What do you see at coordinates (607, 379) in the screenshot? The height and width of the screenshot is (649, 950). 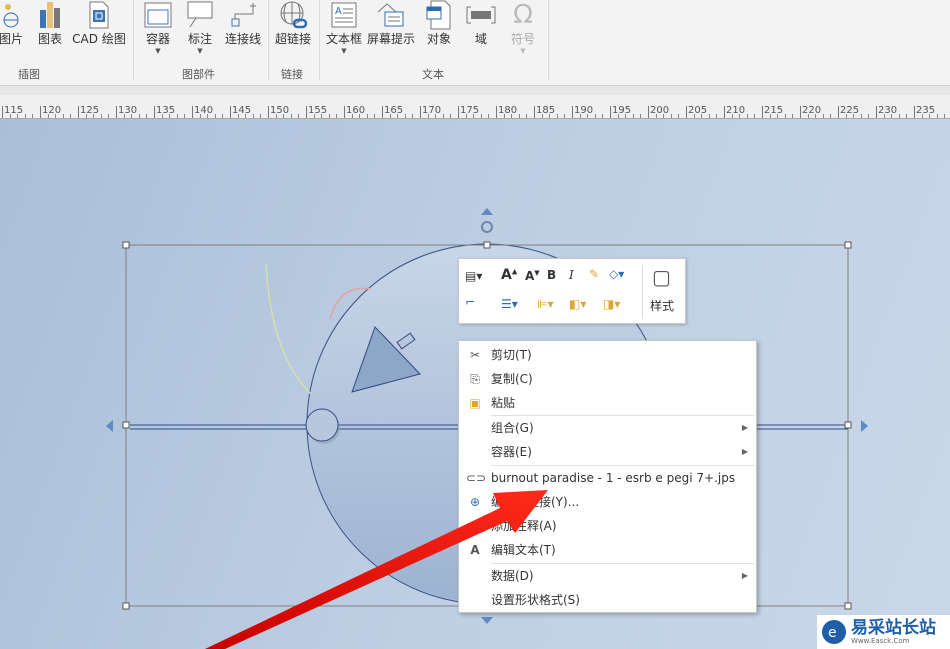 I see `menu-item-copy: ⎘ 复制(C)` at bounding box center [607, 379].